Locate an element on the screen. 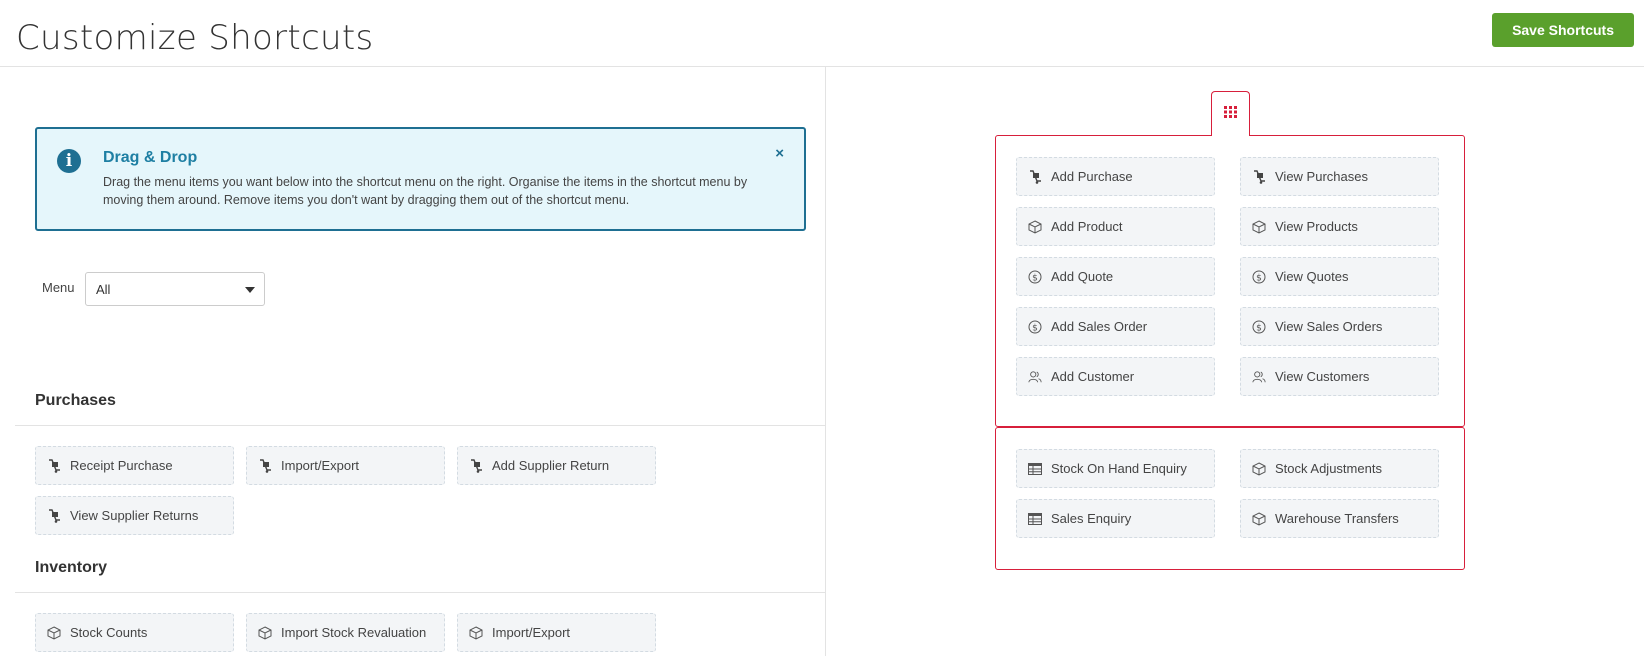 The image size is (1644, 656). shortcut-add-quote: $ Add Quote is located at coordinates (1115, 276).